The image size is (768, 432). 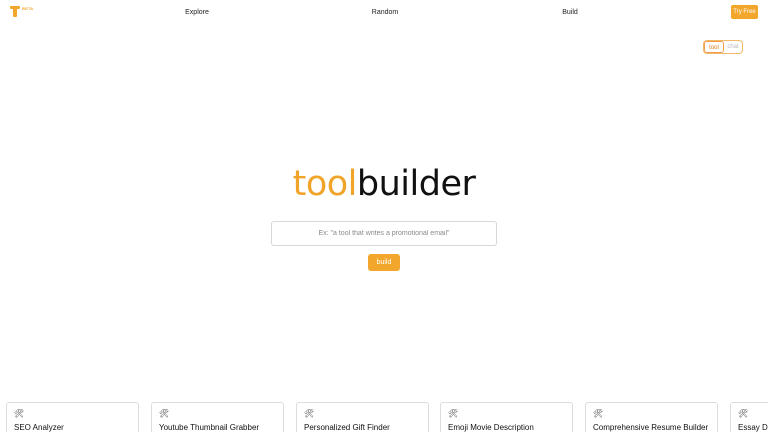 What do you see at coordinates (362, 417) in the screenshot?
I see `tool-card: 🛠 Personalized Gift Finder` at bounding box center [362, 417].